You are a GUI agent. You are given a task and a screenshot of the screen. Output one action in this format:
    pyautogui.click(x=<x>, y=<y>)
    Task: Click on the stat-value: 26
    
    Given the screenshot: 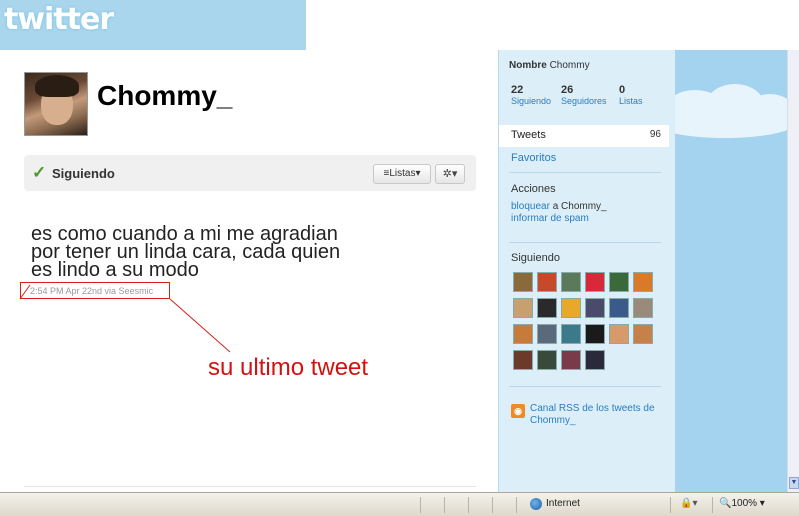 What is the action you would take?
    pyautogui.click(x=567, y=90)
    